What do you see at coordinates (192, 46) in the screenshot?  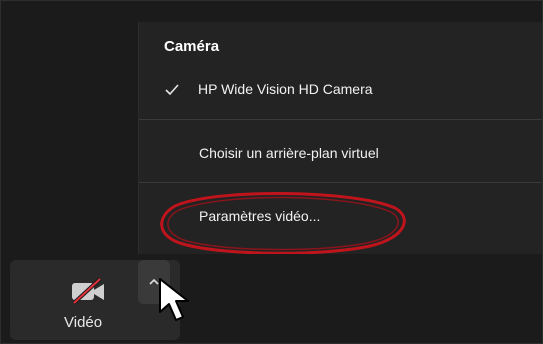 I see `menu-heading: Caméra` at bounding box center [192, 46].